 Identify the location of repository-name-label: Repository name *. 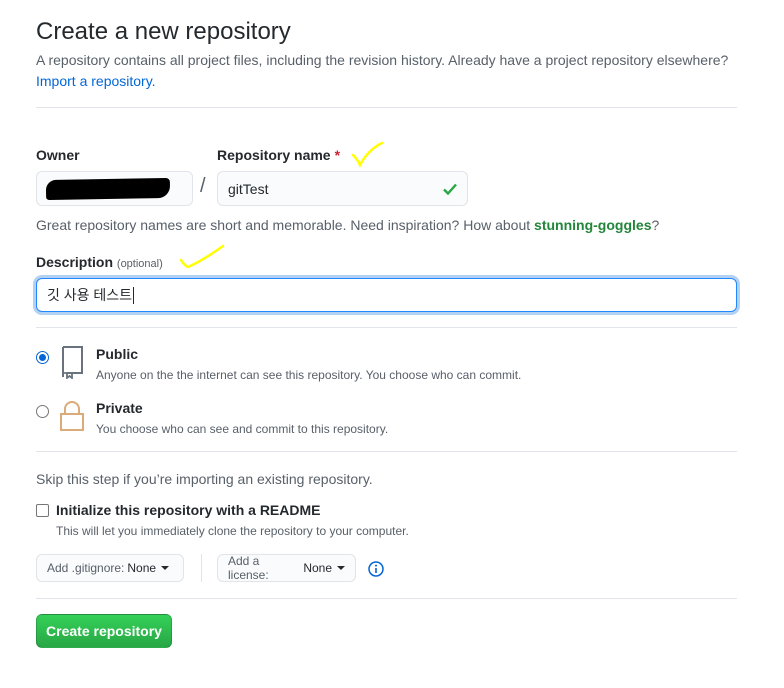
(278, 155).